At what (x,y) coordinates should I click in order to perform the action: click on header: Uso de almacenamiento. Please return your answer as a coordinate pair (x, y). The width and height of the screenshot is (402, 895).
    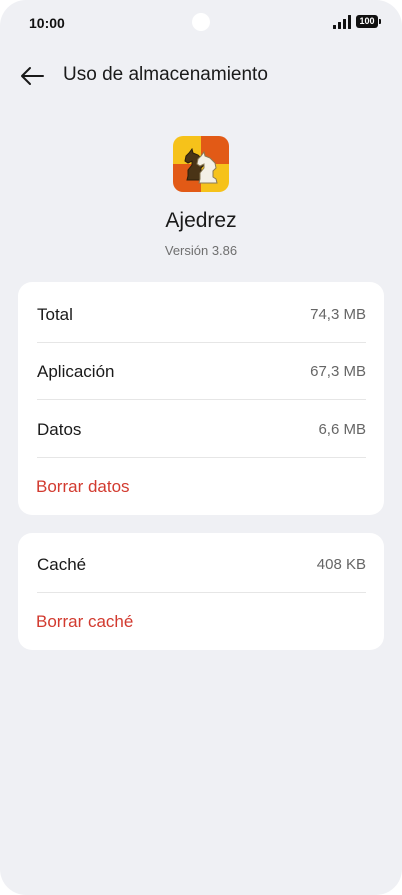
    Looking at the image, I should click on (201, 76).